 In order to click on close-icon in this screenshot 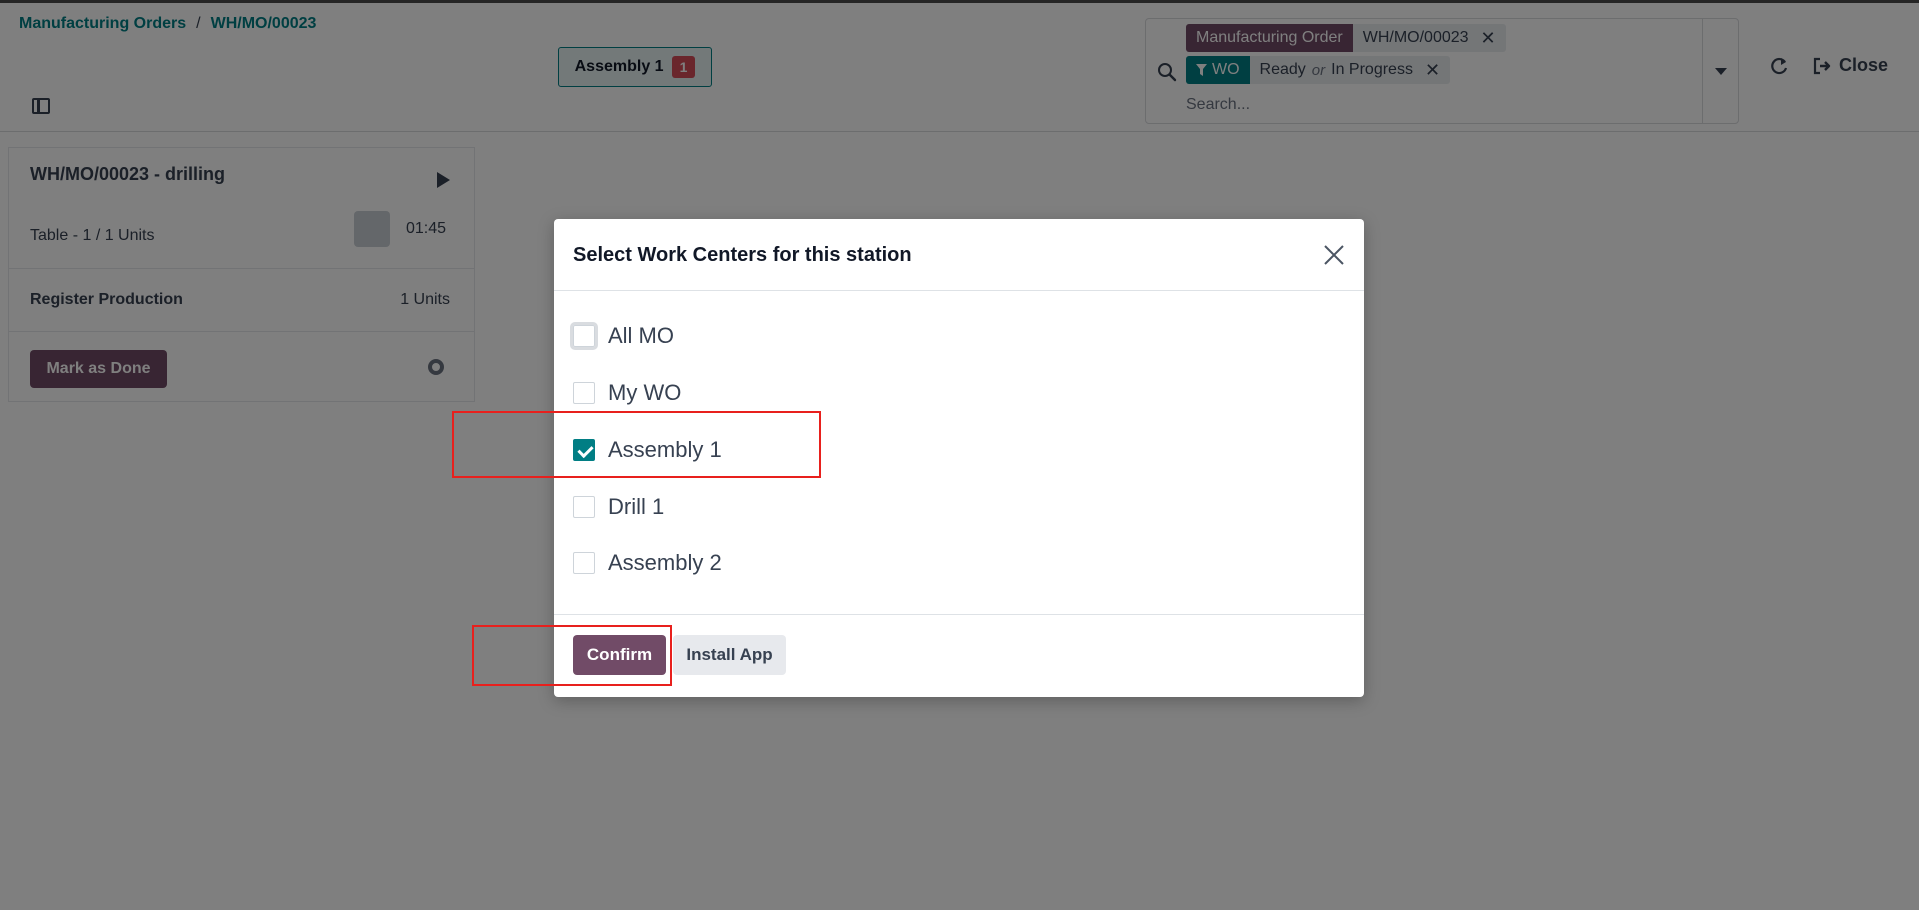, I will do `click(1334, 255)`.